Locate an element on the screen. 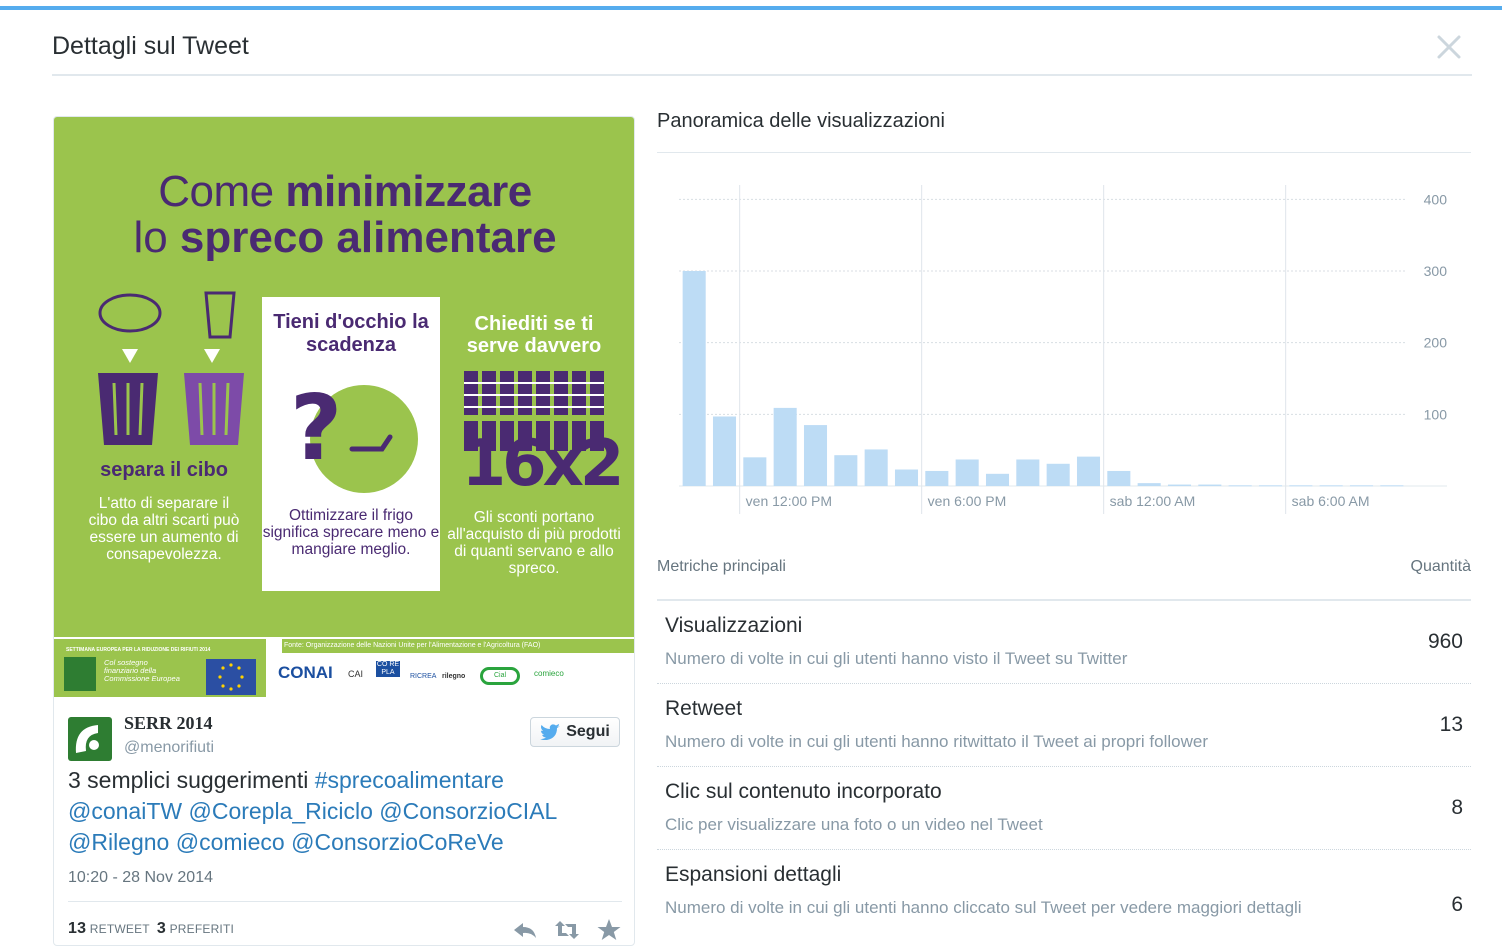  top-accent-bar is located at coordinates (751, 5).